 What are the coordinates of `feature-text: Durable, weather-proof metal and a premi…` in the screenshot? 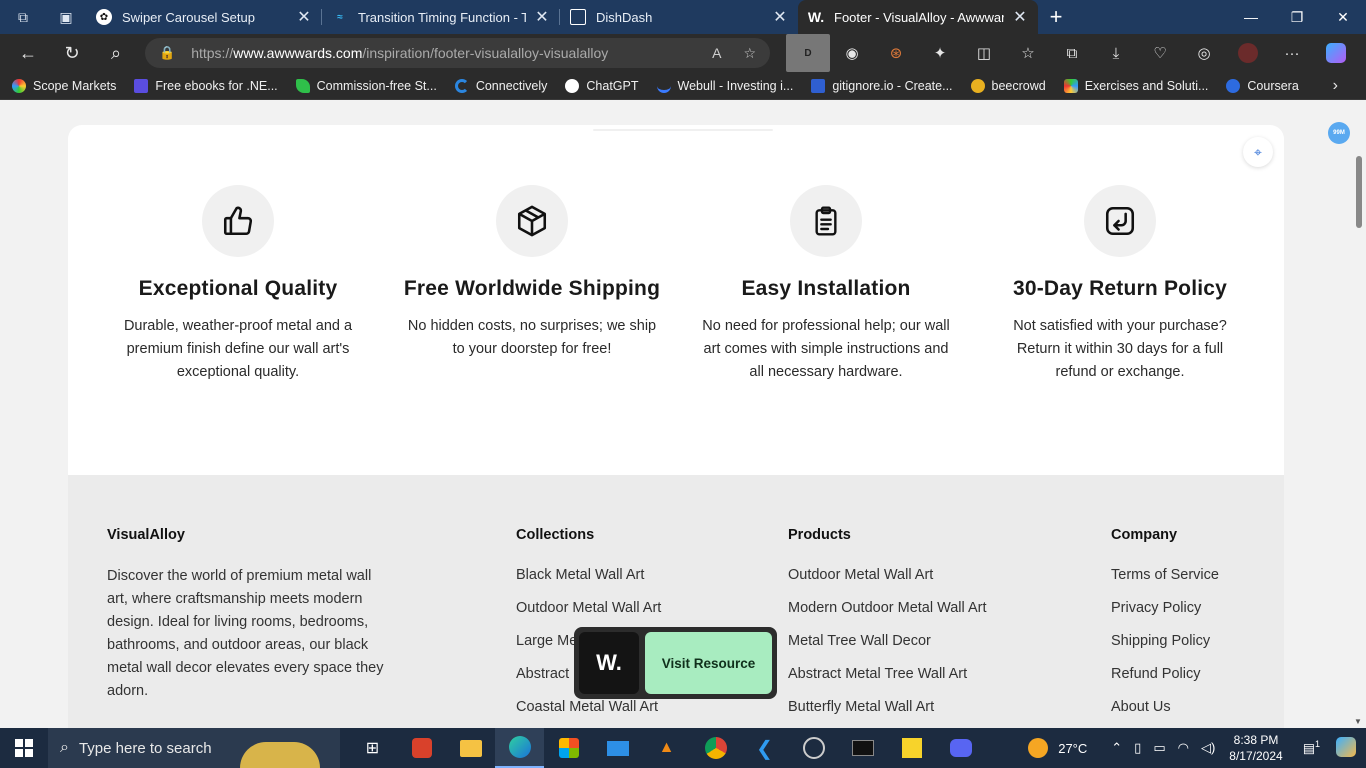 It's located at (238, 349).